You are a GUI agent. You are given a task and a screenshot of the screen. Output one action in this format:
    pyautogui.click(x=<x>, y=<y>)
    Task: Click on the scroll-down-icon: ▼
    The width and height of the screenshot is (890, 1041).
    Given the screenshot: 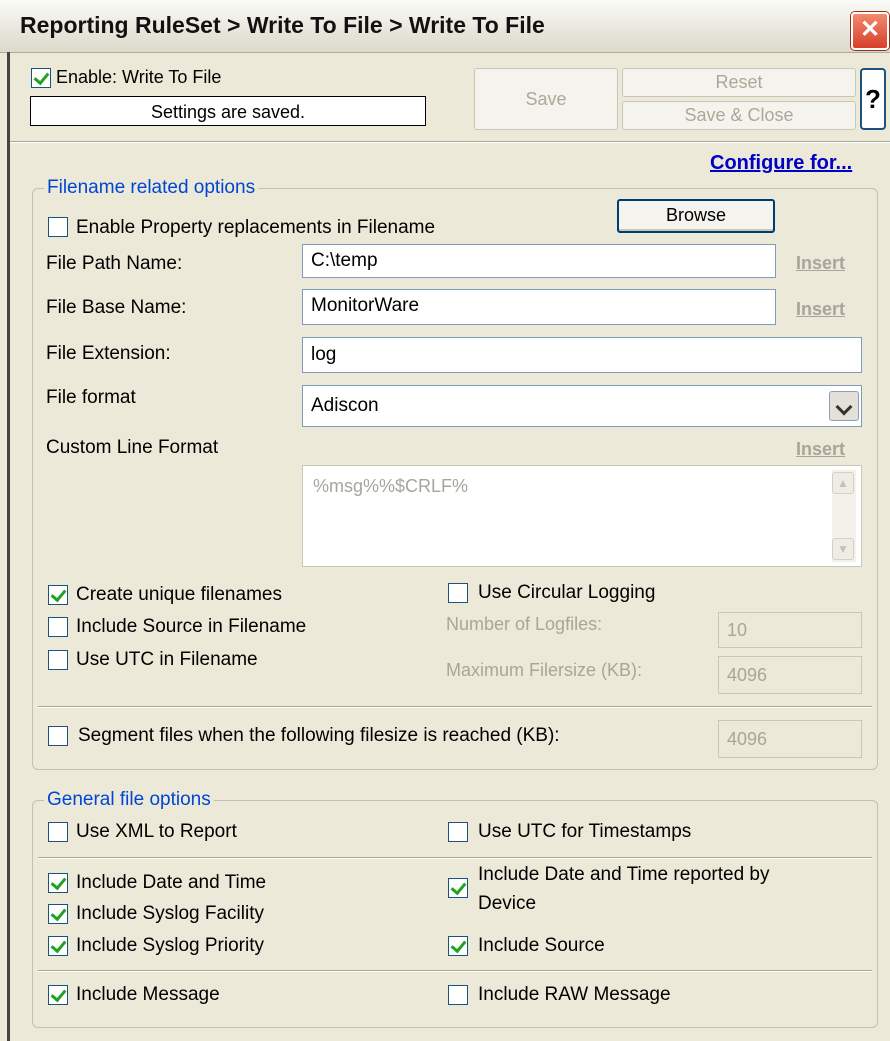 What is the action you would take?
    pyautogui.click(x=843, y=549)
    